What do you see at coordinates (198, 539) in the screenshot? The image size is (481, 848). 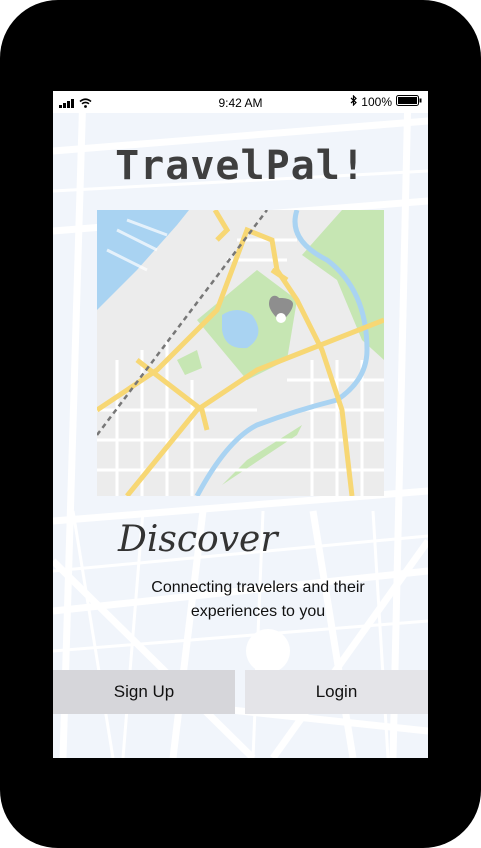 I see `discover-heading: Discover` at bounding box center [198, 539].